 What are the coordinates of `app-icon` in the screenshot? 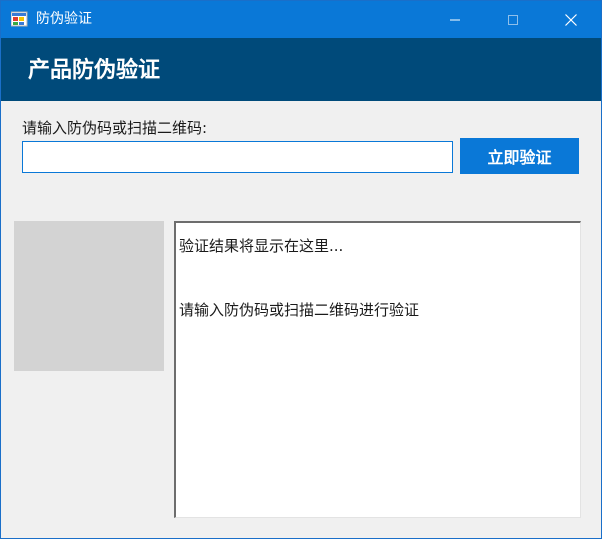 It's located at (19, 19).